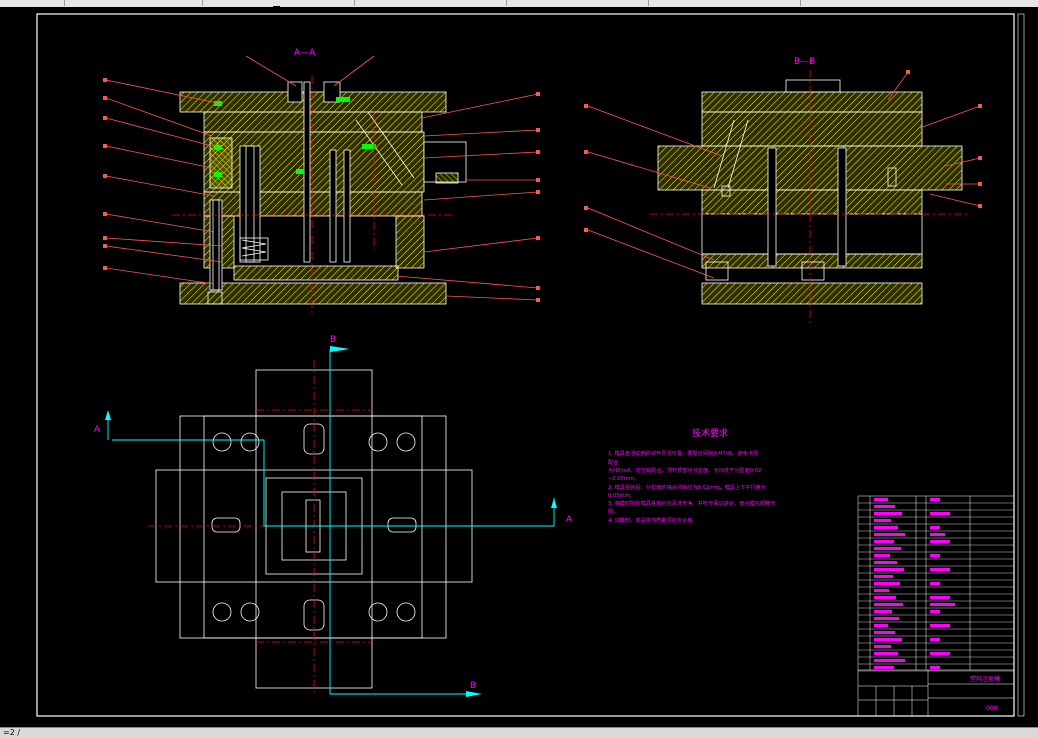 Image resolution: width=1038 pixels, height=738 pixels. Describe the element at coordinates (992, 708) in the screenshot. I see `title-block-drawing-no: 000` at that location.